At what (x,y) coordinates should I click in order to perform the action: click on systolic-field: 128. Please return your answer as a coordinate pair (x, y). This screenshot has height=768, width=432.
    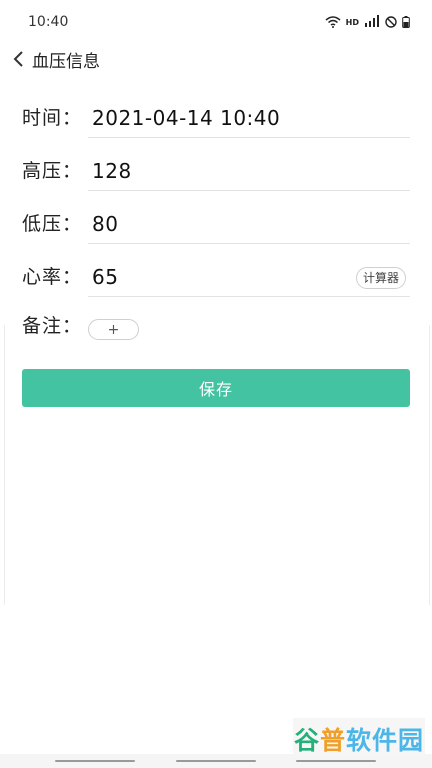
    Looking at the image, I should click on (249, 170).